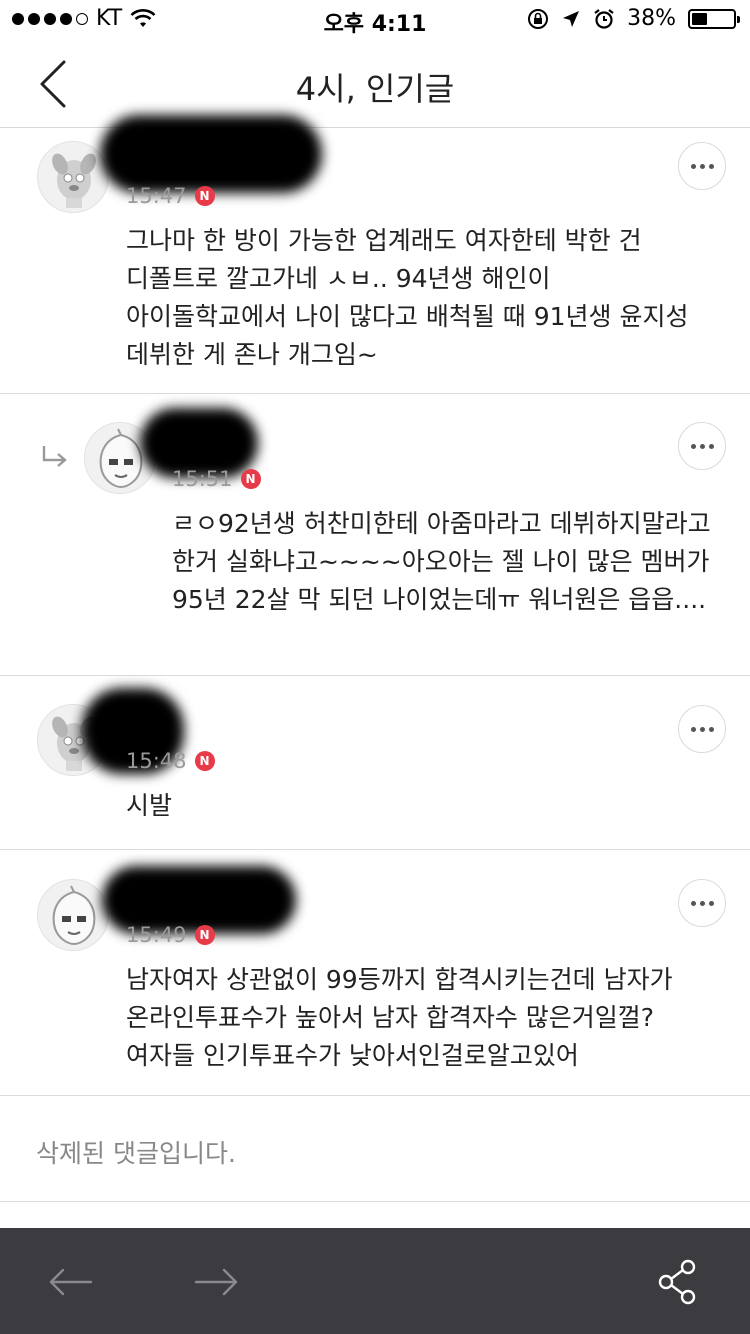 The width and height of the screenshot is (750, 1334). Describe the element at coordinates (375, 1149) in the screenshot. I see `deleted-comment: 삭제된 댓글입니다.` at that location.